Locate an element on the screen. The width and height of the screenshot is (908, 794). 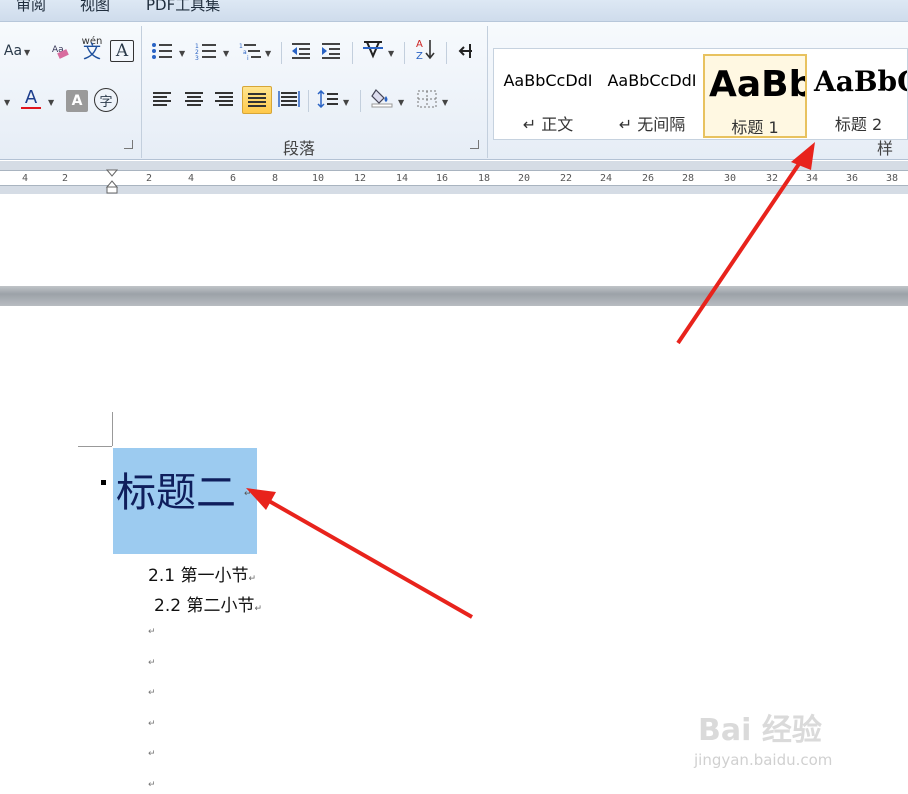
paragraph-mark-icon is located at coordinates (465, 51).